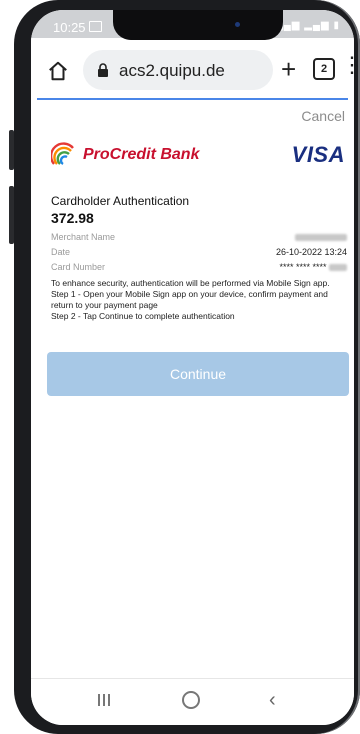 The height and width of the screenshot is (734, 360). I want to click on card-value: **** **** ****, so click(313, 267).